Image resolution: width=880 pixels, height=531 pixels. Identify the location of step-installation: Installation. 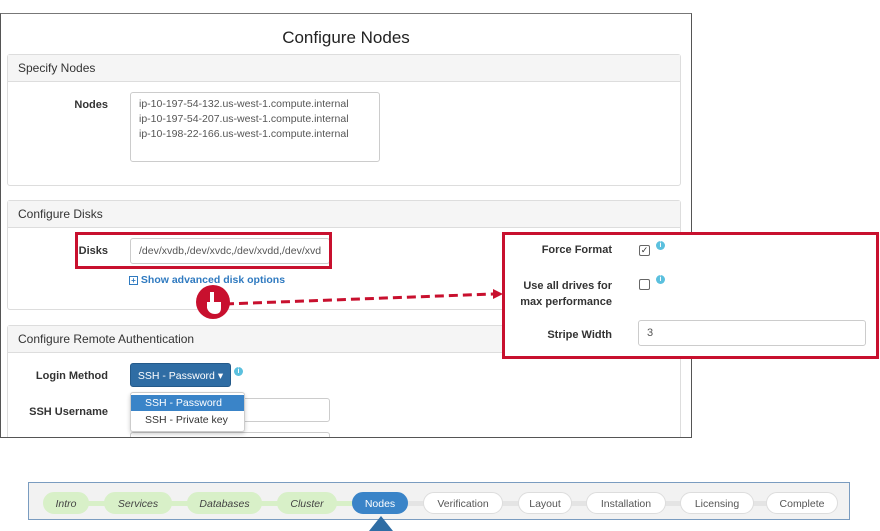
(626, 503).